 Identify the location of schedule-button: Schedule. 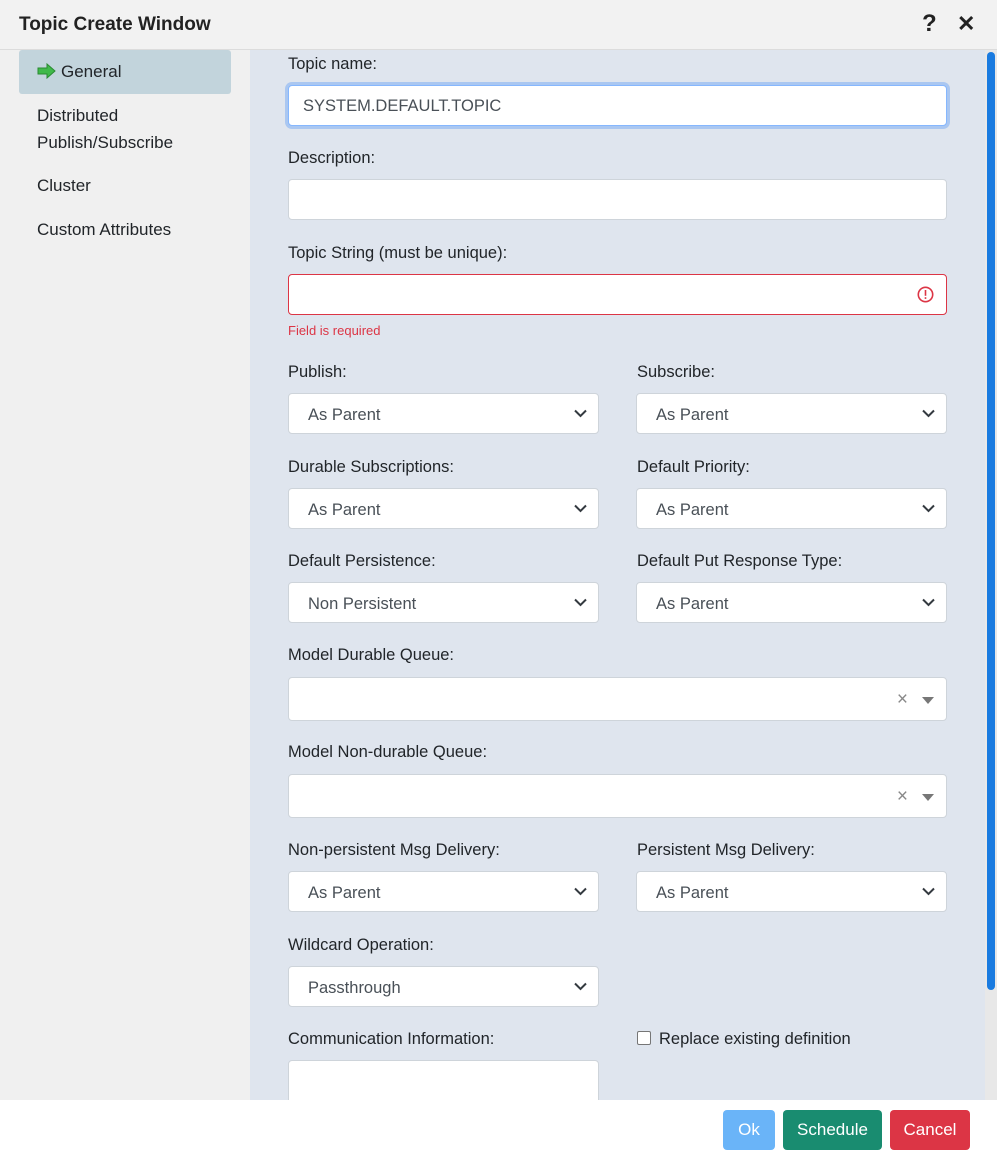
(832, 1130).